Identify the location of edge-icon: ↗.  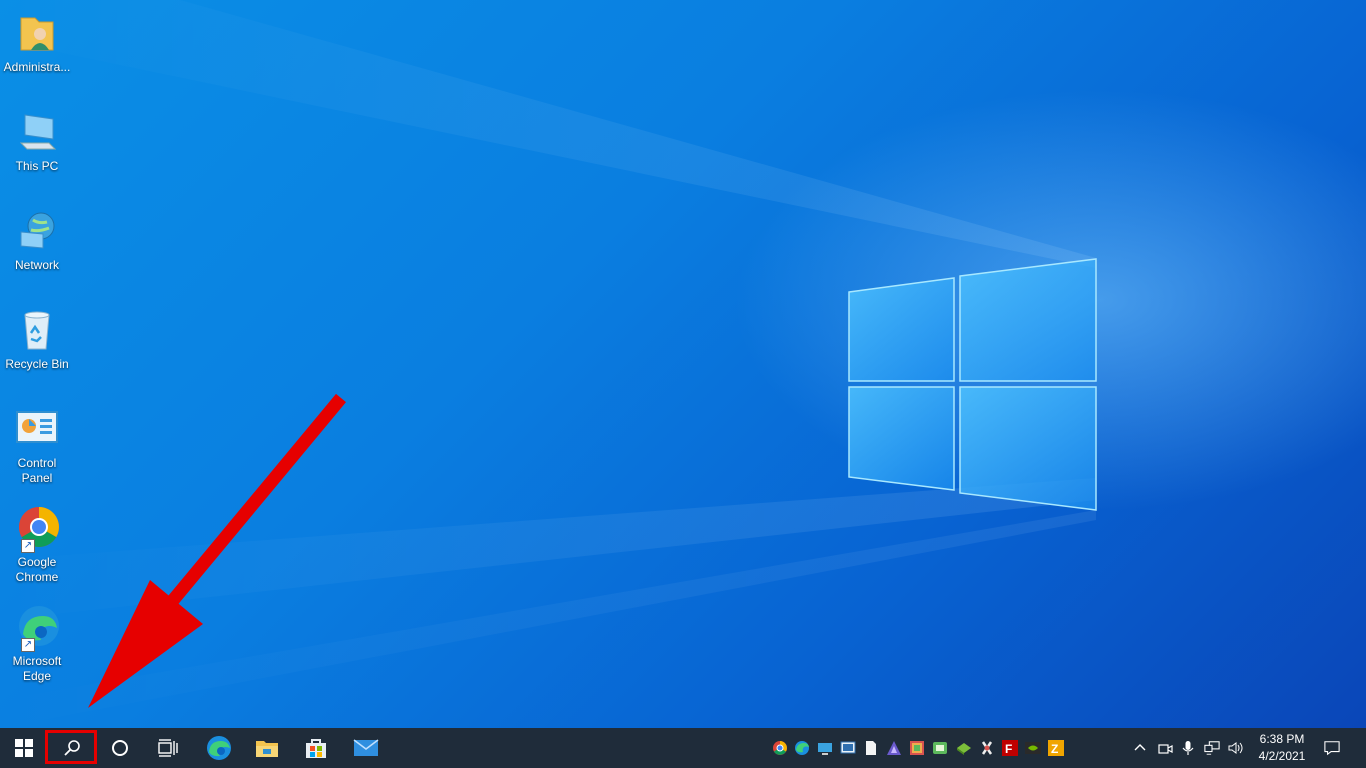
(37, 628).